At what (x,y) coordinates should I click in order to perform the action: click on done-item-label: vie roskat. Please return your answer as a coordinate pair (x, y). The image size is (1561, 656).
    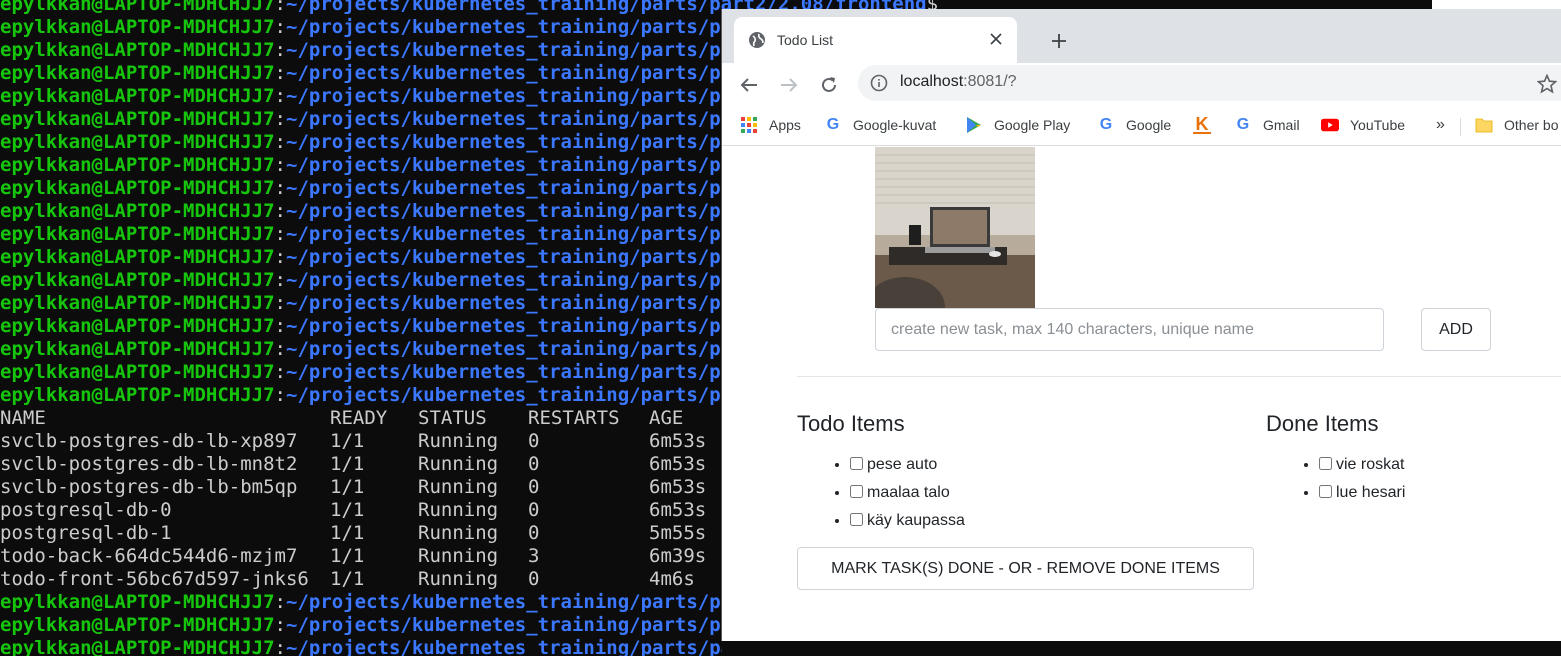
    Looking at the image, I should click on (1370, 464).